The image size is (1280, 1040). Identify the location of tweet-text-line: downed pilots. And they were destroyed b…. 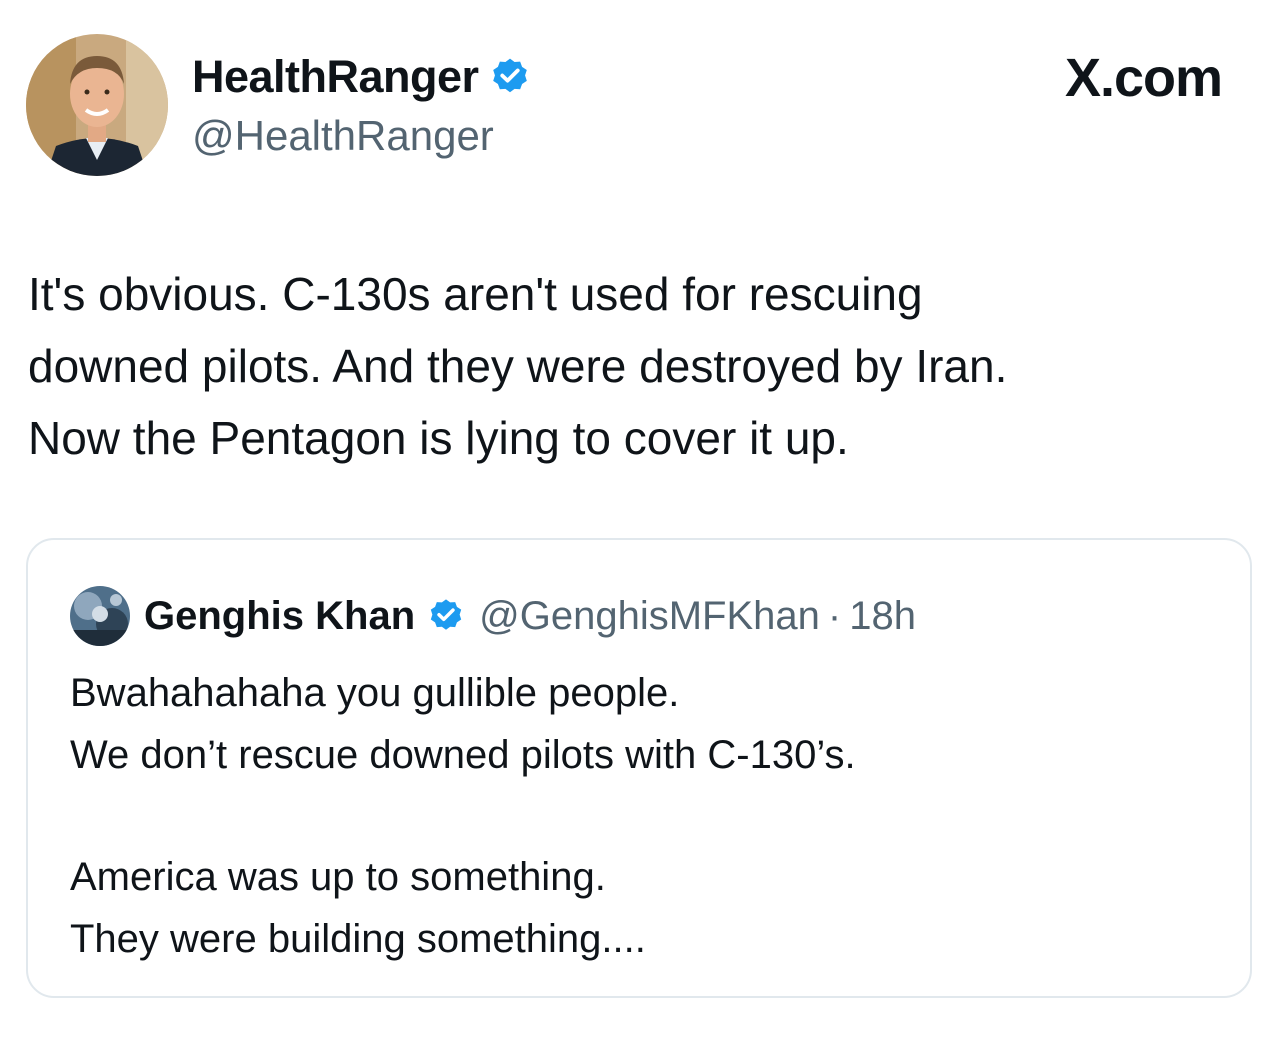
(518, 366).